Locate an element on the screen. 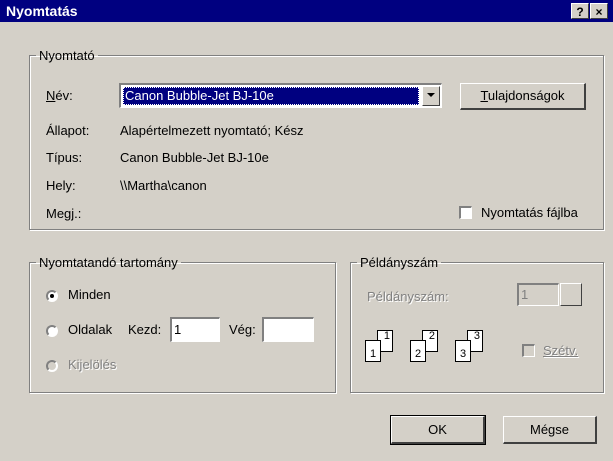  printer-name-value: Canon Bubble-Jet BJ-10e is located at coordinates (271, 96).